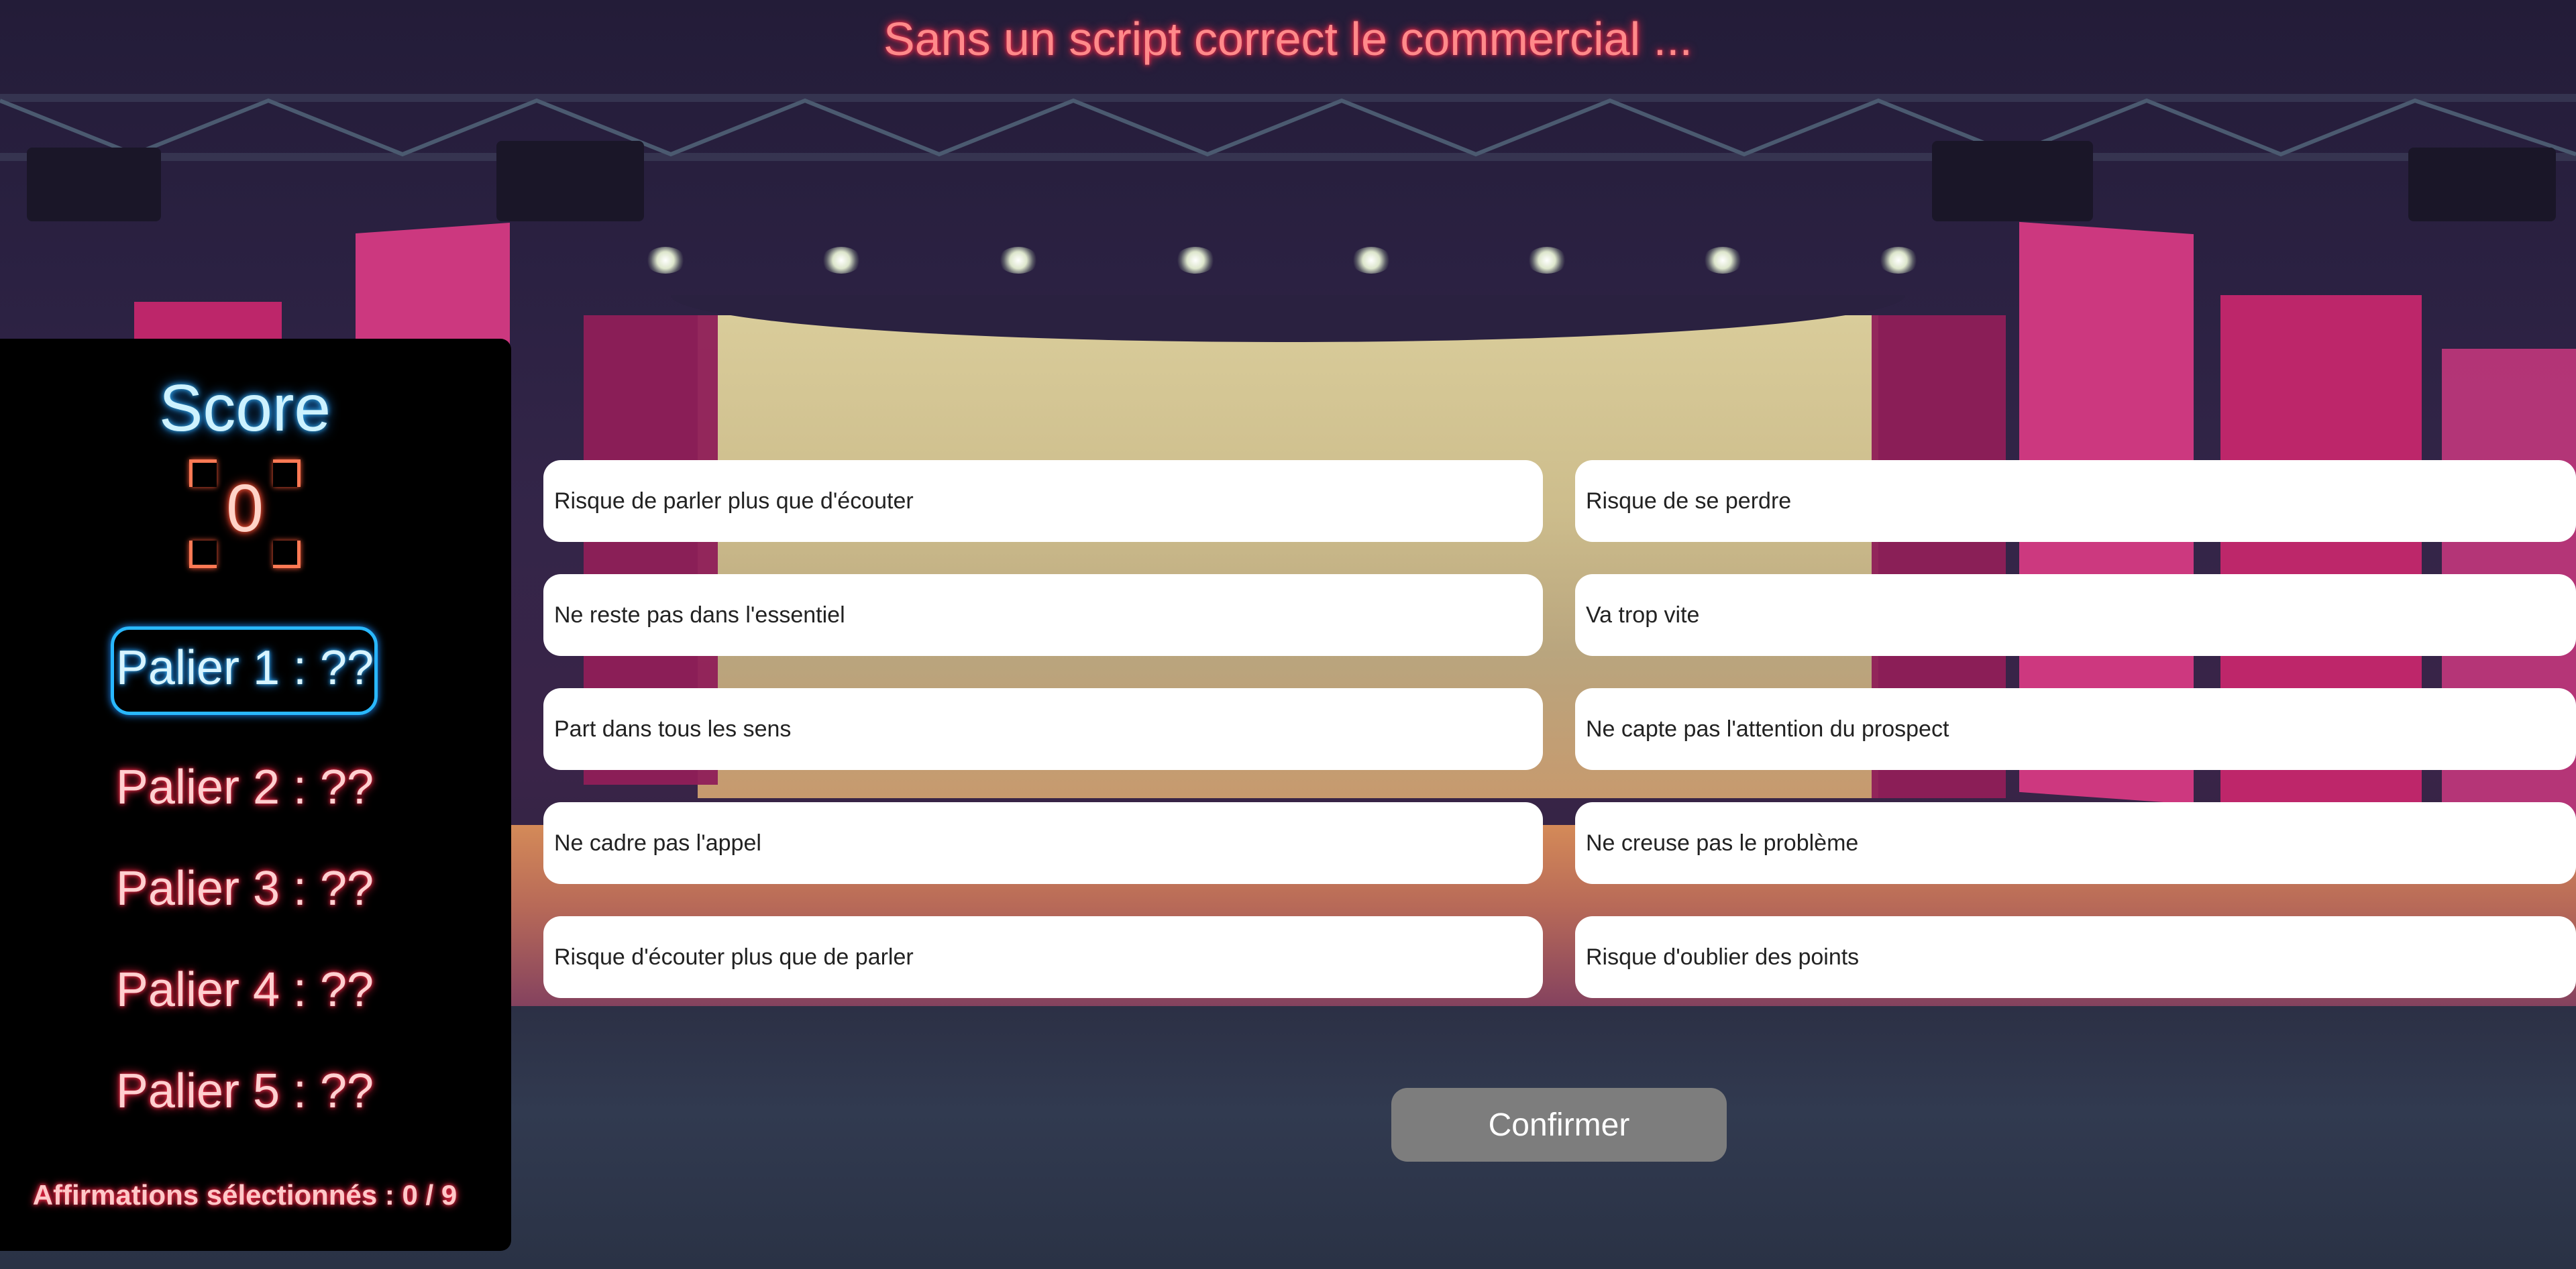 Image resolution: width=2576 pixels, height=1269 pixels. Describe the element at coordinates (2075, 957) in the screenshot. I see `answer-option: Risque d'oublier des points` at that location.